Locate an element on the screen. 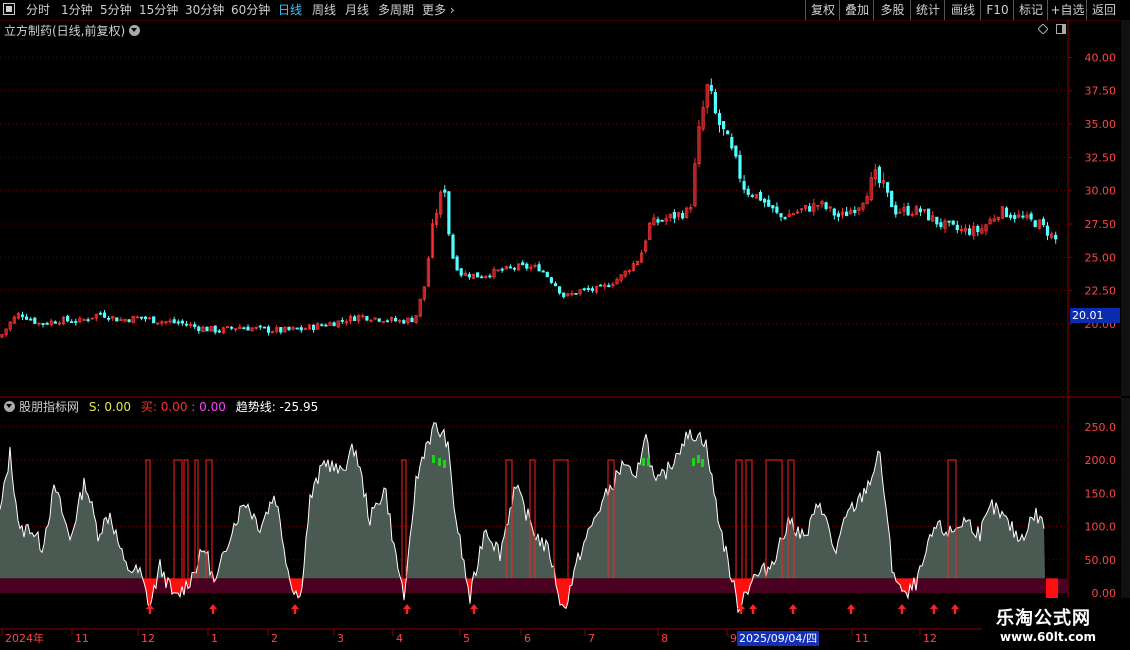 Image resolution: width=1130 pixels, height=650 pixels. date-tick-label: 12 is located at coordinates (148, 638).